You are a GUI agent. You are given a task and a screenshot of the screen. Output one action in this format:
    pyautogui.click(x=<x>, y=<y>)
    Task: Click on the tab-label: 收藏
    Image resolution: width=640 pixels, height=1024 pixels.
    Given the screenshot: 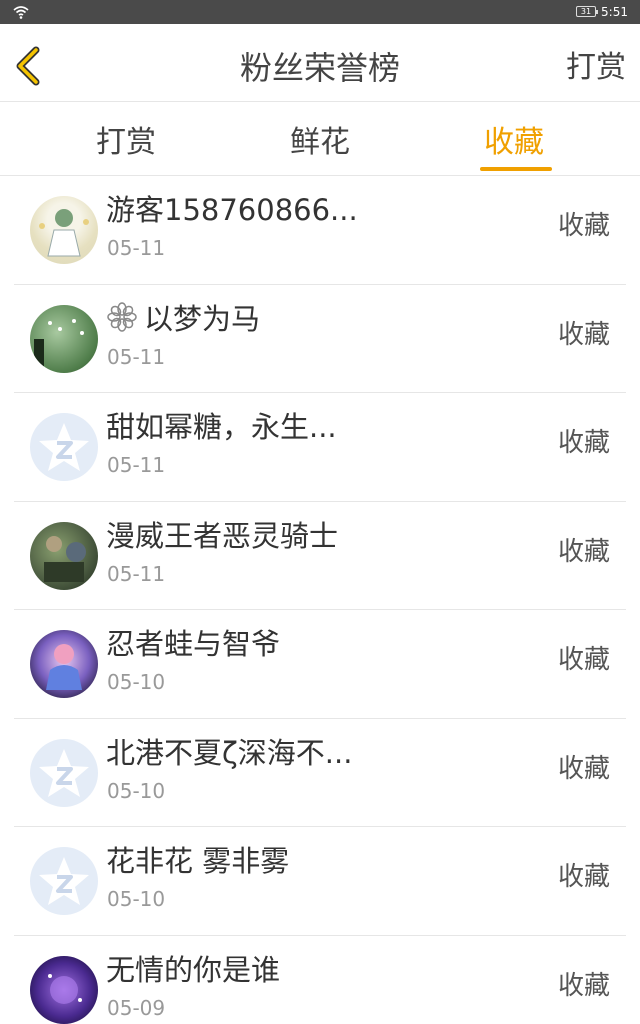 What is the action you would take?
    pyautogui.click(x=514, y=142)
    